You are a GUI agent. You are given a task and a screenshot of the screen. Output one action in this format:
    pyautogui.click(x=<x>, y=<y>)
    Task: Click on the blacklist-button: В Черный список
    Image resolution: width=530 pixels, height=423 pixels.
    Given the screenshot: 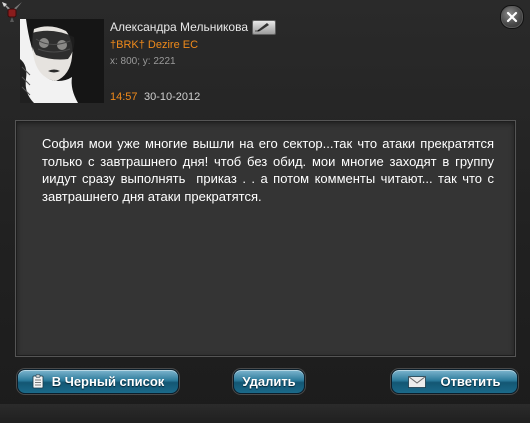 What is the action you would take?
    pyautogui.click(x=98, y=381)
    